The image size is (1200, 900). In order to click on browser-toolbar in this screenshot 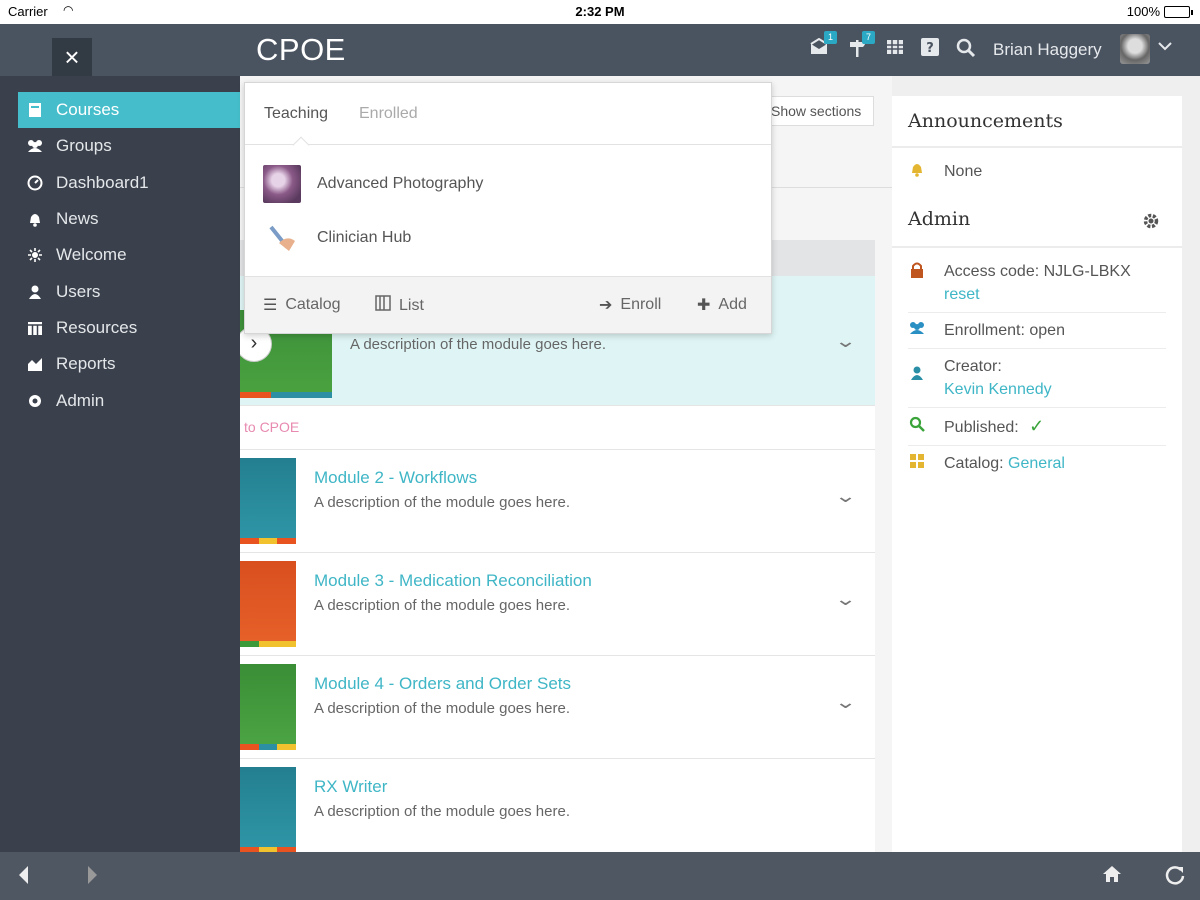, I will do `click(600, 876)`.